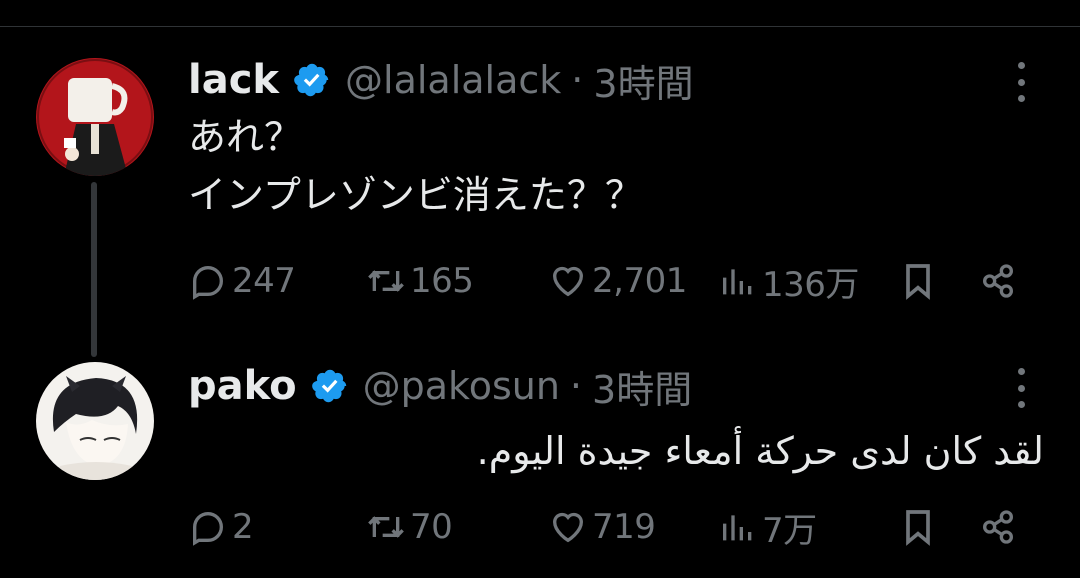 This screenshot has height=578, width=1080. I want to click on tweet-header: pako @pakosun · 3時間, so click(440, 386).